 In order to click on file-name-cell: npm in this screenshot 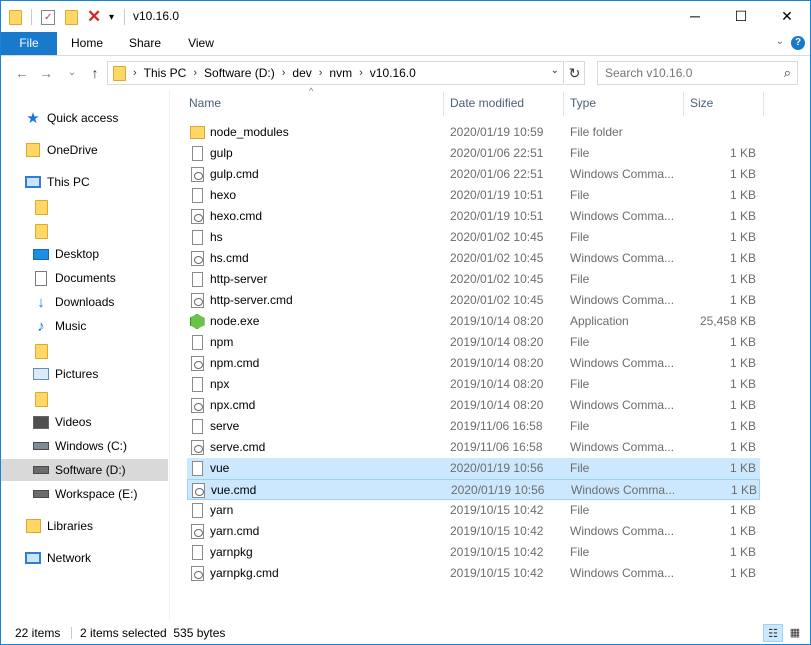, I will do `click(316, 342)`.